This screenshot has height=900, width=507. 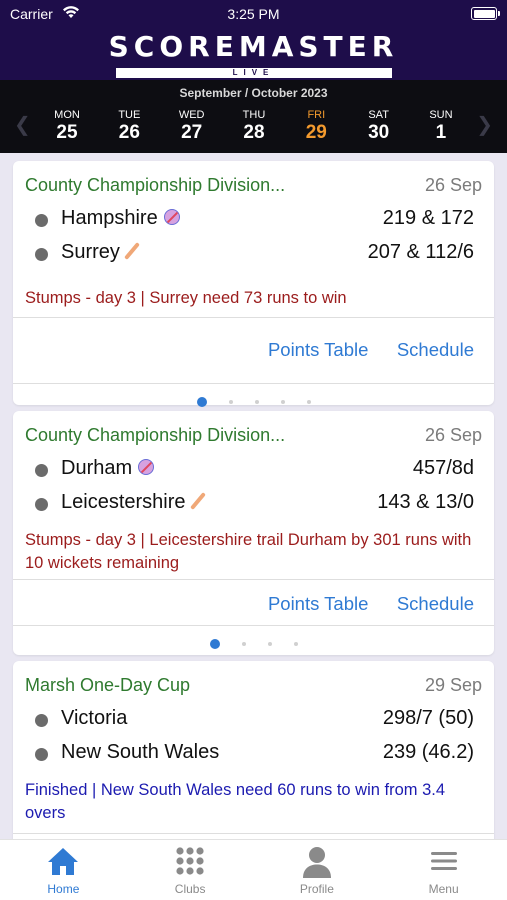 I want to click on hamburger-icon, so click(x=443, y=861).